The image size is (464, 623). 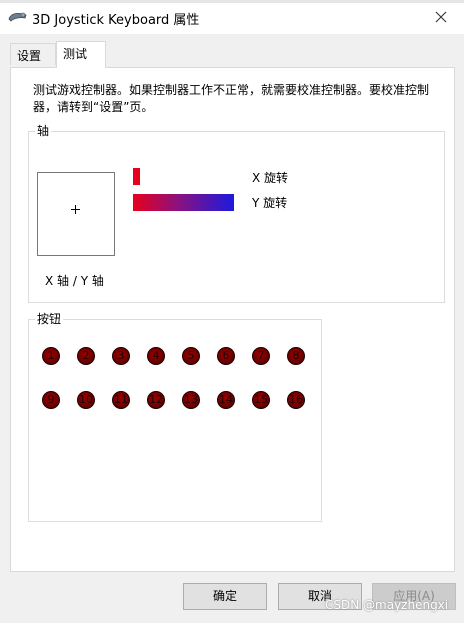 I want to click on watermark: CSDN @mayzhengxi, so click(x=387, y=605).